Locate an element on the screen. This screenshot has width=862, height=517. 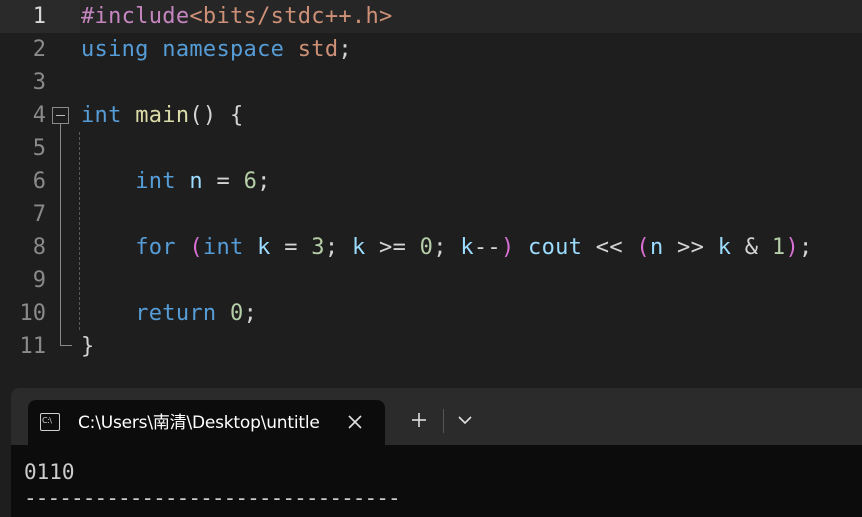
code-token: main is located at coordinates (162, 115).